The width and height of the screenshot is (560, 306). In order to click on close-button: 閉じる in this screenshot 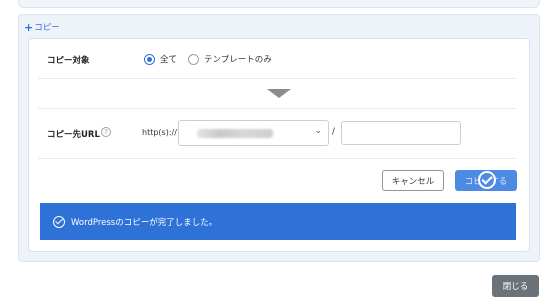, I will do `click(515, 286)`.